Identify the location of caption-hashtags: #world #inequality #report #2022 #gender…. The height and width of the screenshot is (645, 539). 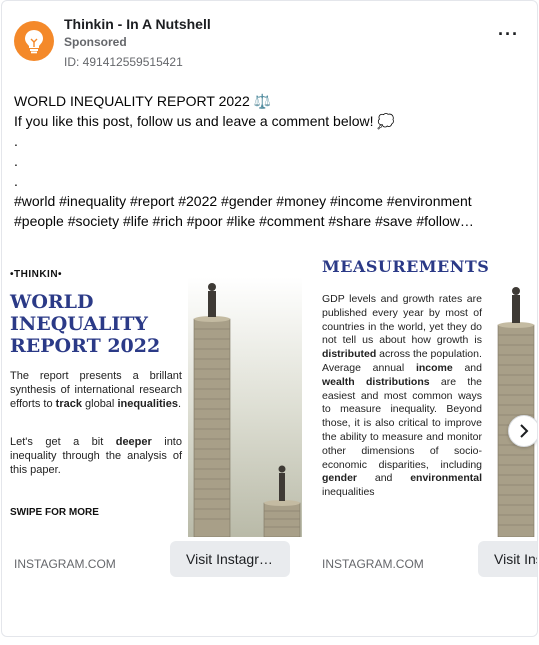
(243, 201).